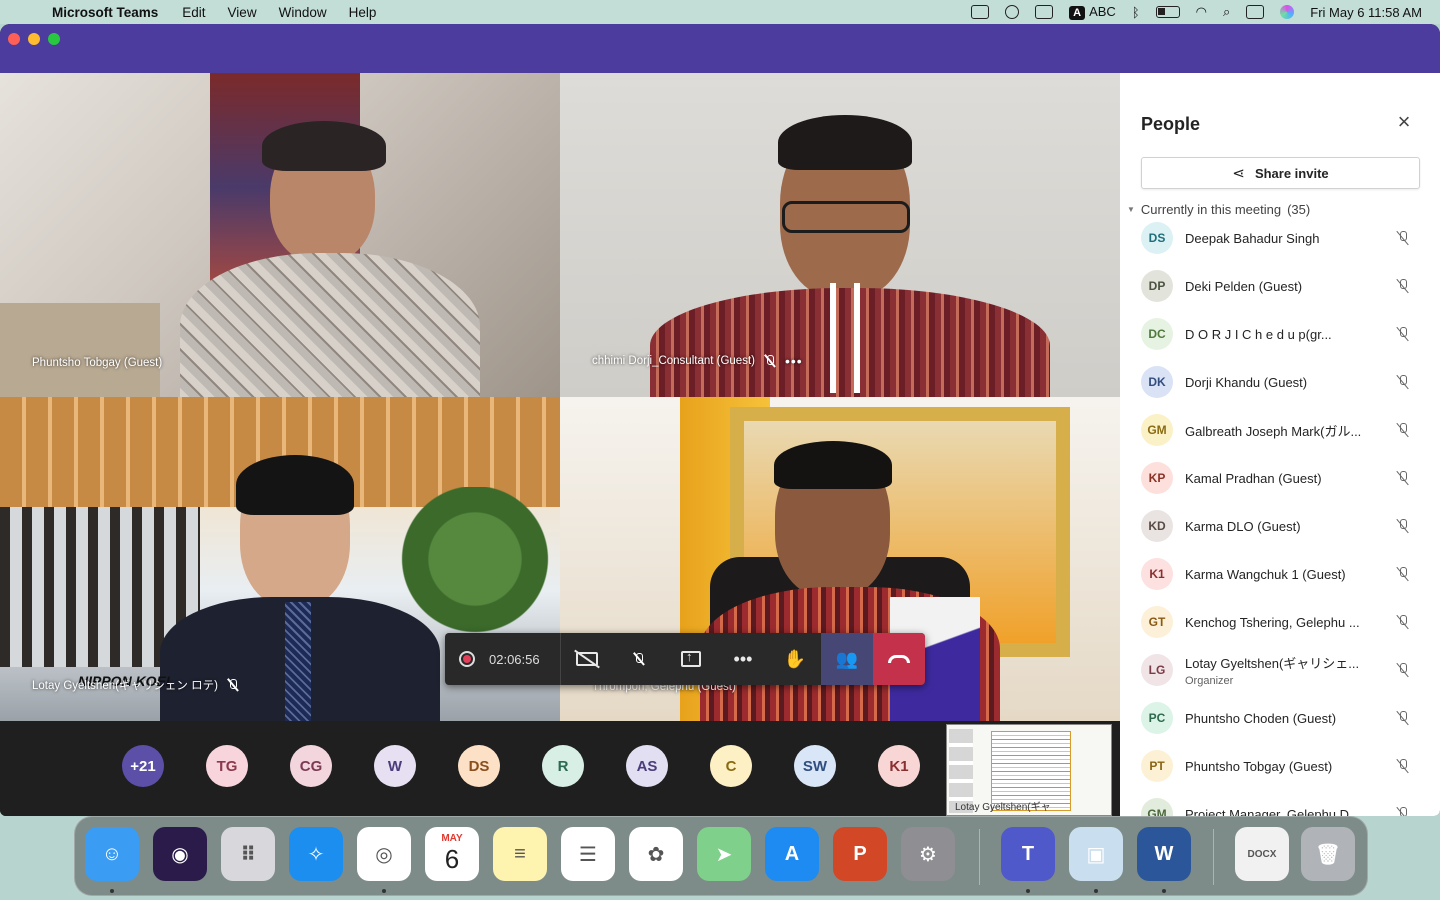  Describe the element at coordinates (792, 854) in the screenshot. I see `app-store-icon: A` at that location.